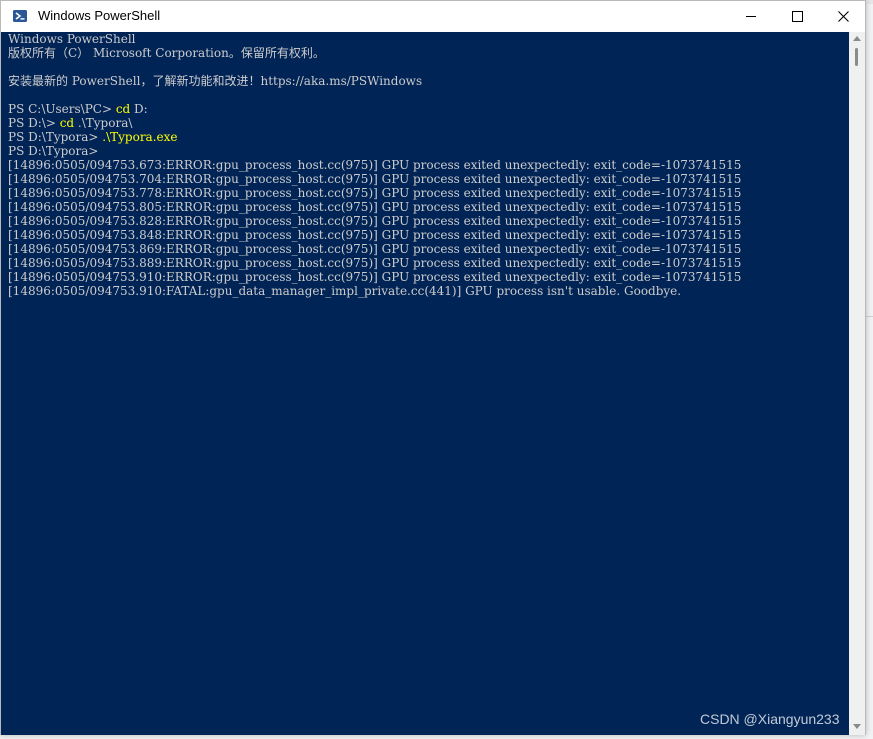 The image size is (873, 739). I want to click on minimize-icon, so click(751, 16).